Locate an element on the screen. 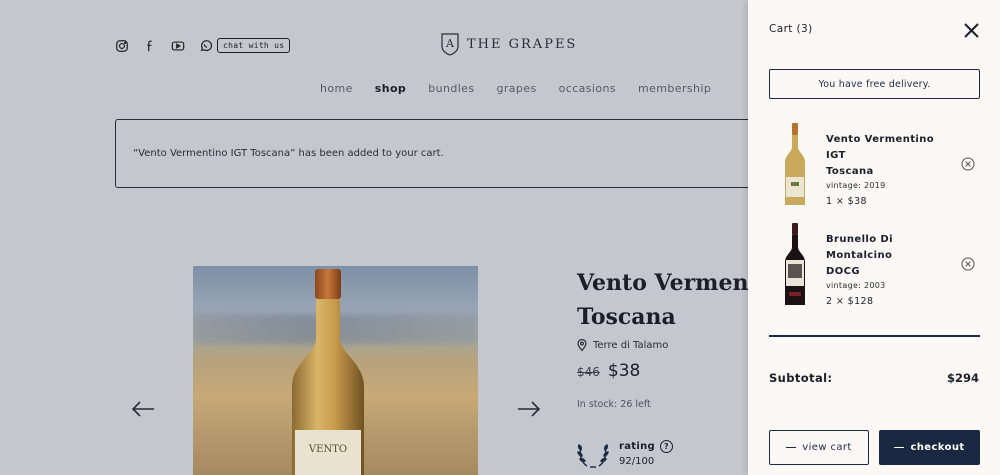 The height and width of the screenshot is (475, 1000). old-price: $46 is located at coordinates (588, 372).